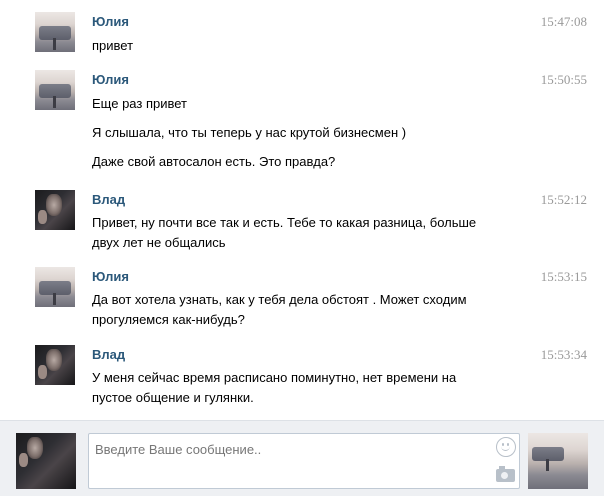 Image resolution: width=604 pixels, height=496 pixels. I want to click on message-text: Даже свой автосалон есть. Это правда?, so click(214, 161).